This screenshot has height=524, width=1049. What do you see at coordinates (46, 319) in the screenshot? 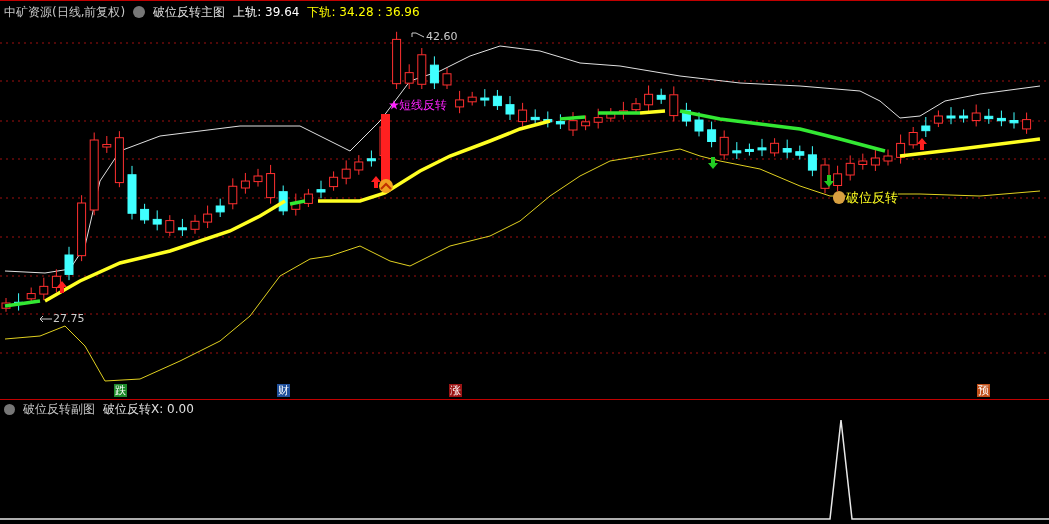
I see `low-pointer-icon` at bounding box center [46, 319].